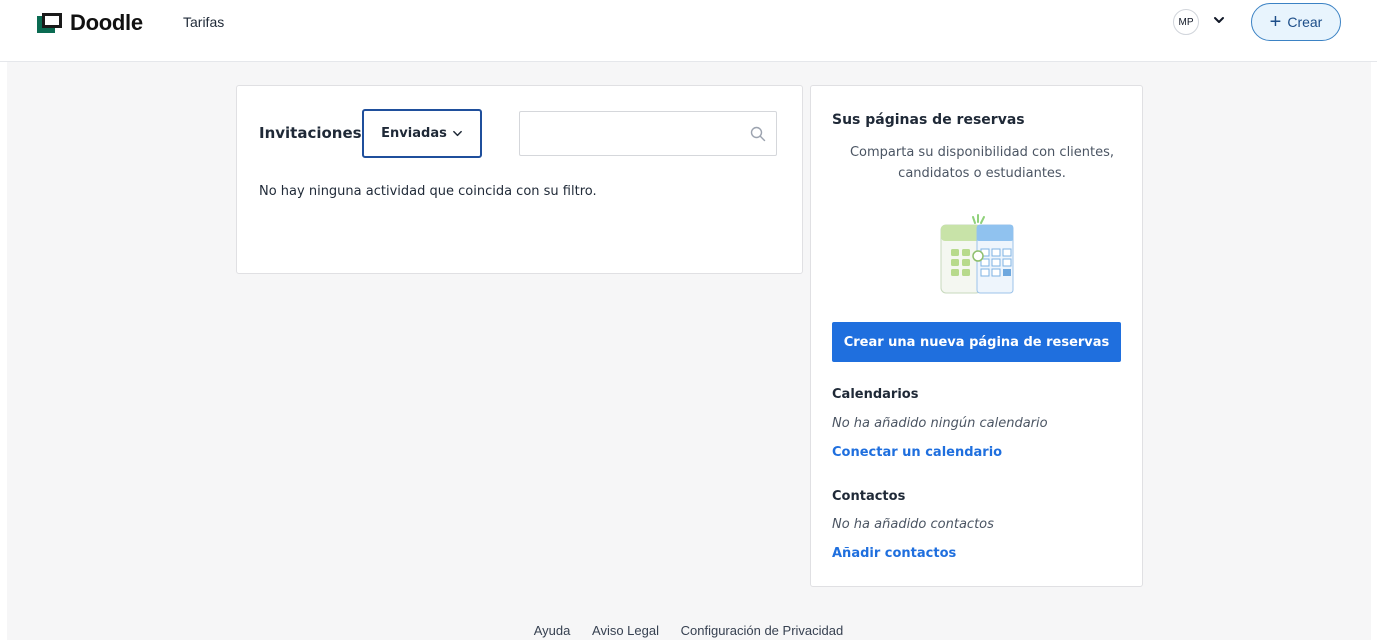  I want to click on calendars-empty-note: No ha añadido ningún calendario, so click(940, 423).